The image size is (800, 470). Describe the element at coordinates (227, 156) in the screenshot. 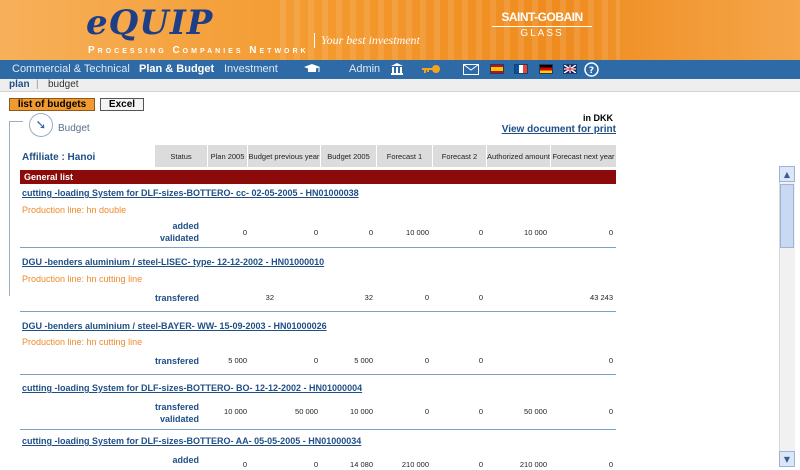

I see `column-plan-2005: Plan 2005` at that location.